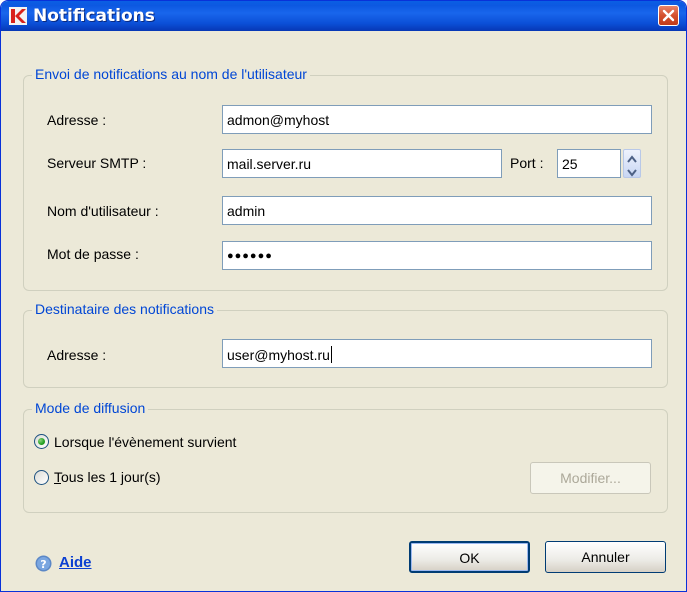 The width and height of the screenshot is (687, 592). Describe the element at coordinates (93, 254) in the screenshot. I see `password-label: Mot de passe :` at that location.